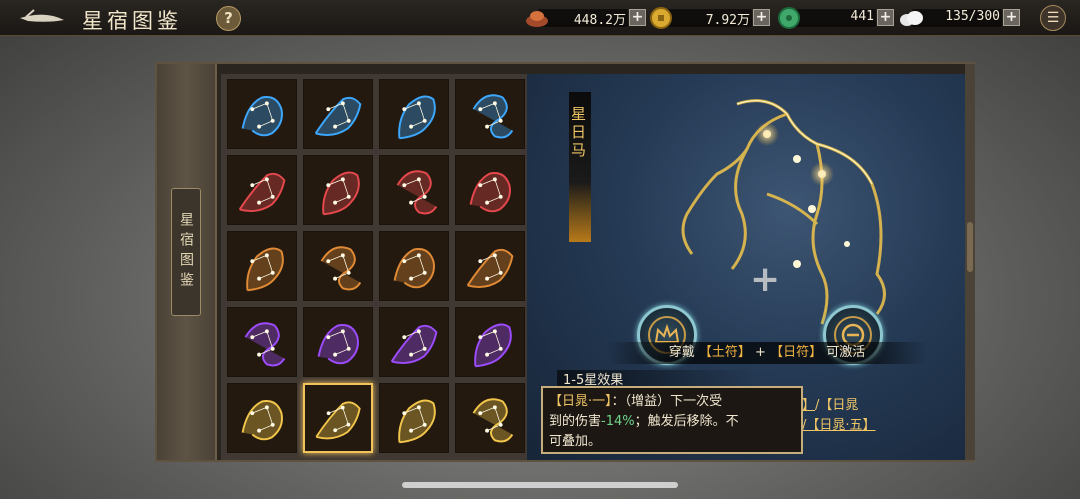 The height and width of the screenshot is (499, 1080). I want to click on earth-talisman-link: 【土符】, so click(725, 352).